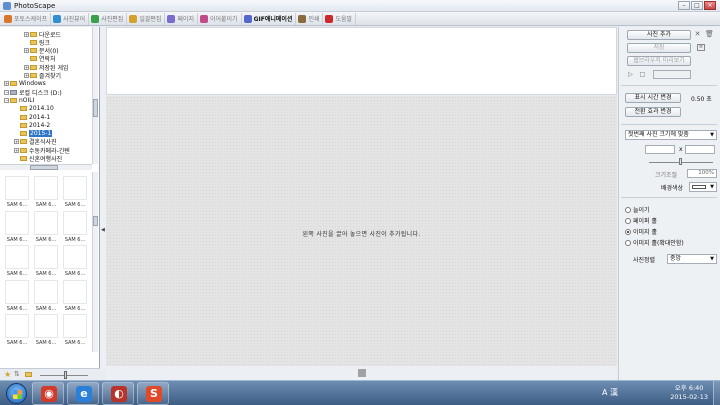 The image size is (720, 405). I want to click on trash-icon: 🗑, so click(709, 34).